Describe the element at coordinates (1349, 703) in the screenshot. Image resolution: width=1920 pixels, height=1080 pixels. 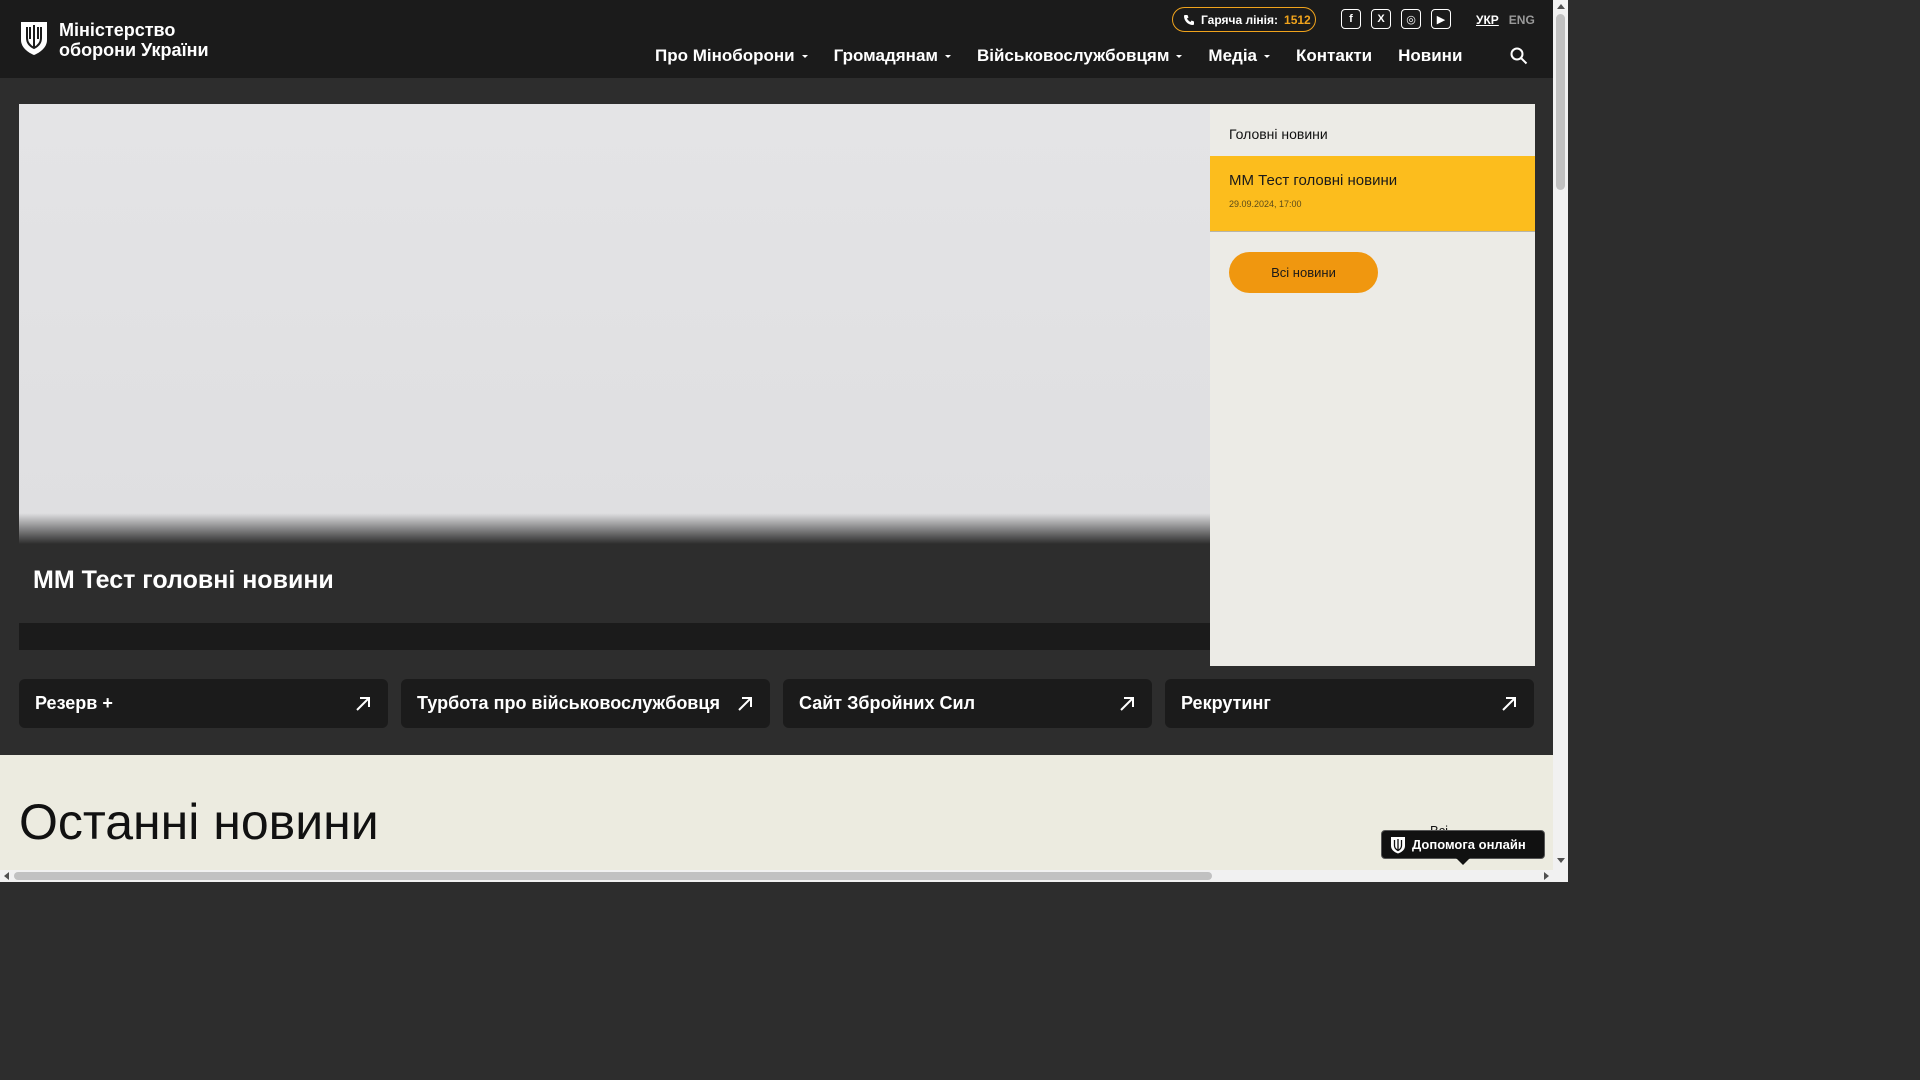
I see `quick-link-recruiting: Рекрутинг` at that location.